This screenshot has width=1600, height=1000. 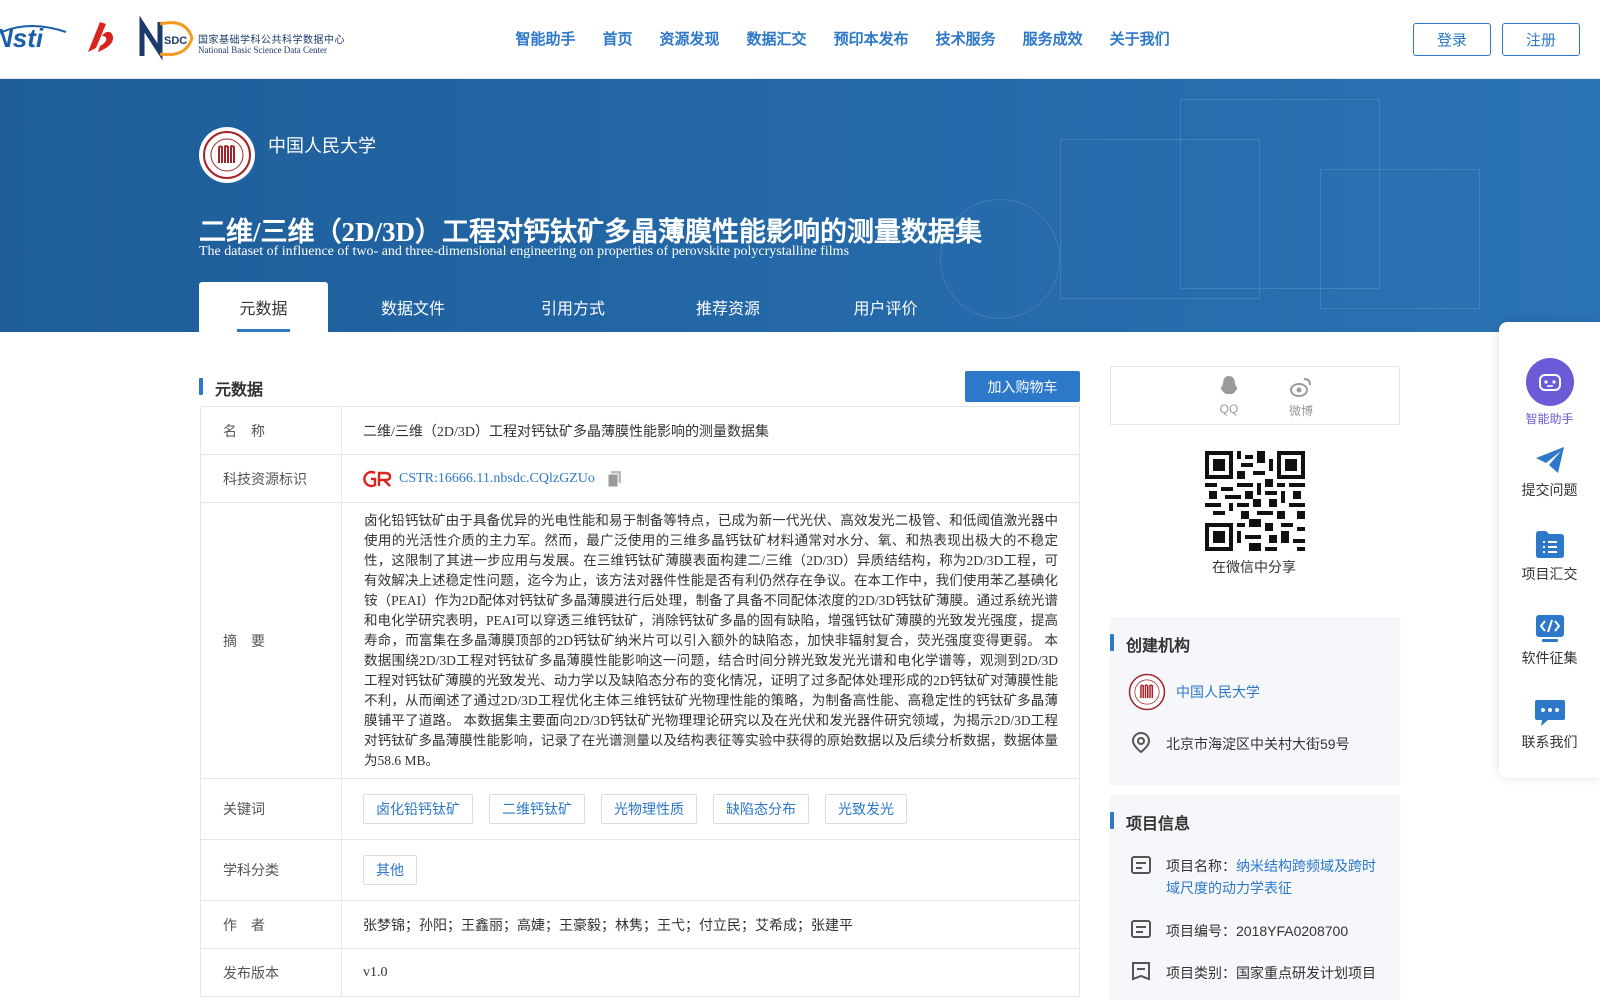 I want to click on metadata-heading: 元数据, so click(x=231, y=388).